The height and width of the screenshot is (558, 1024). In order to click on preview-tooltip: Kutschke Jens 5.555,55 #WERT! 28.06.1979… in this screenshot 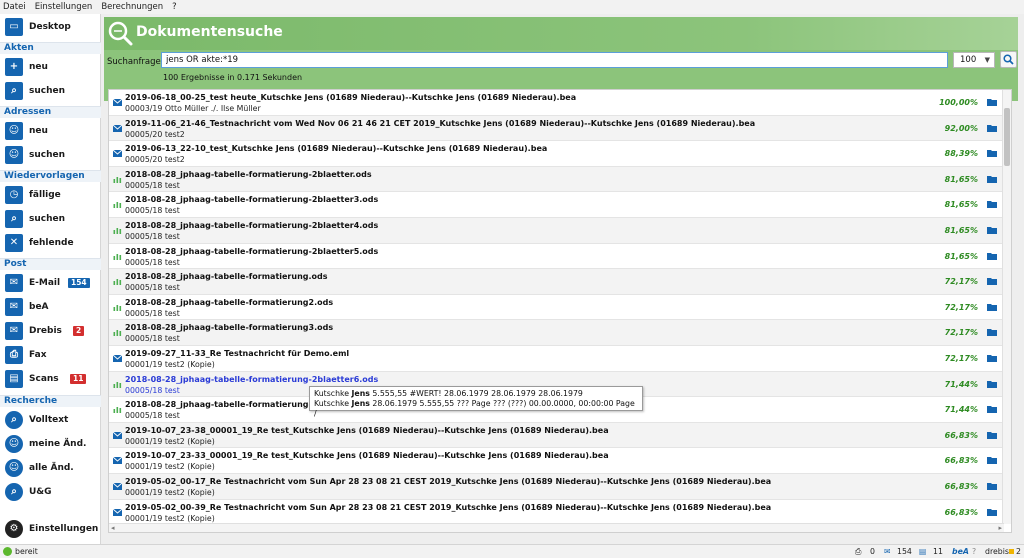, I will do `click(476, 402)`.